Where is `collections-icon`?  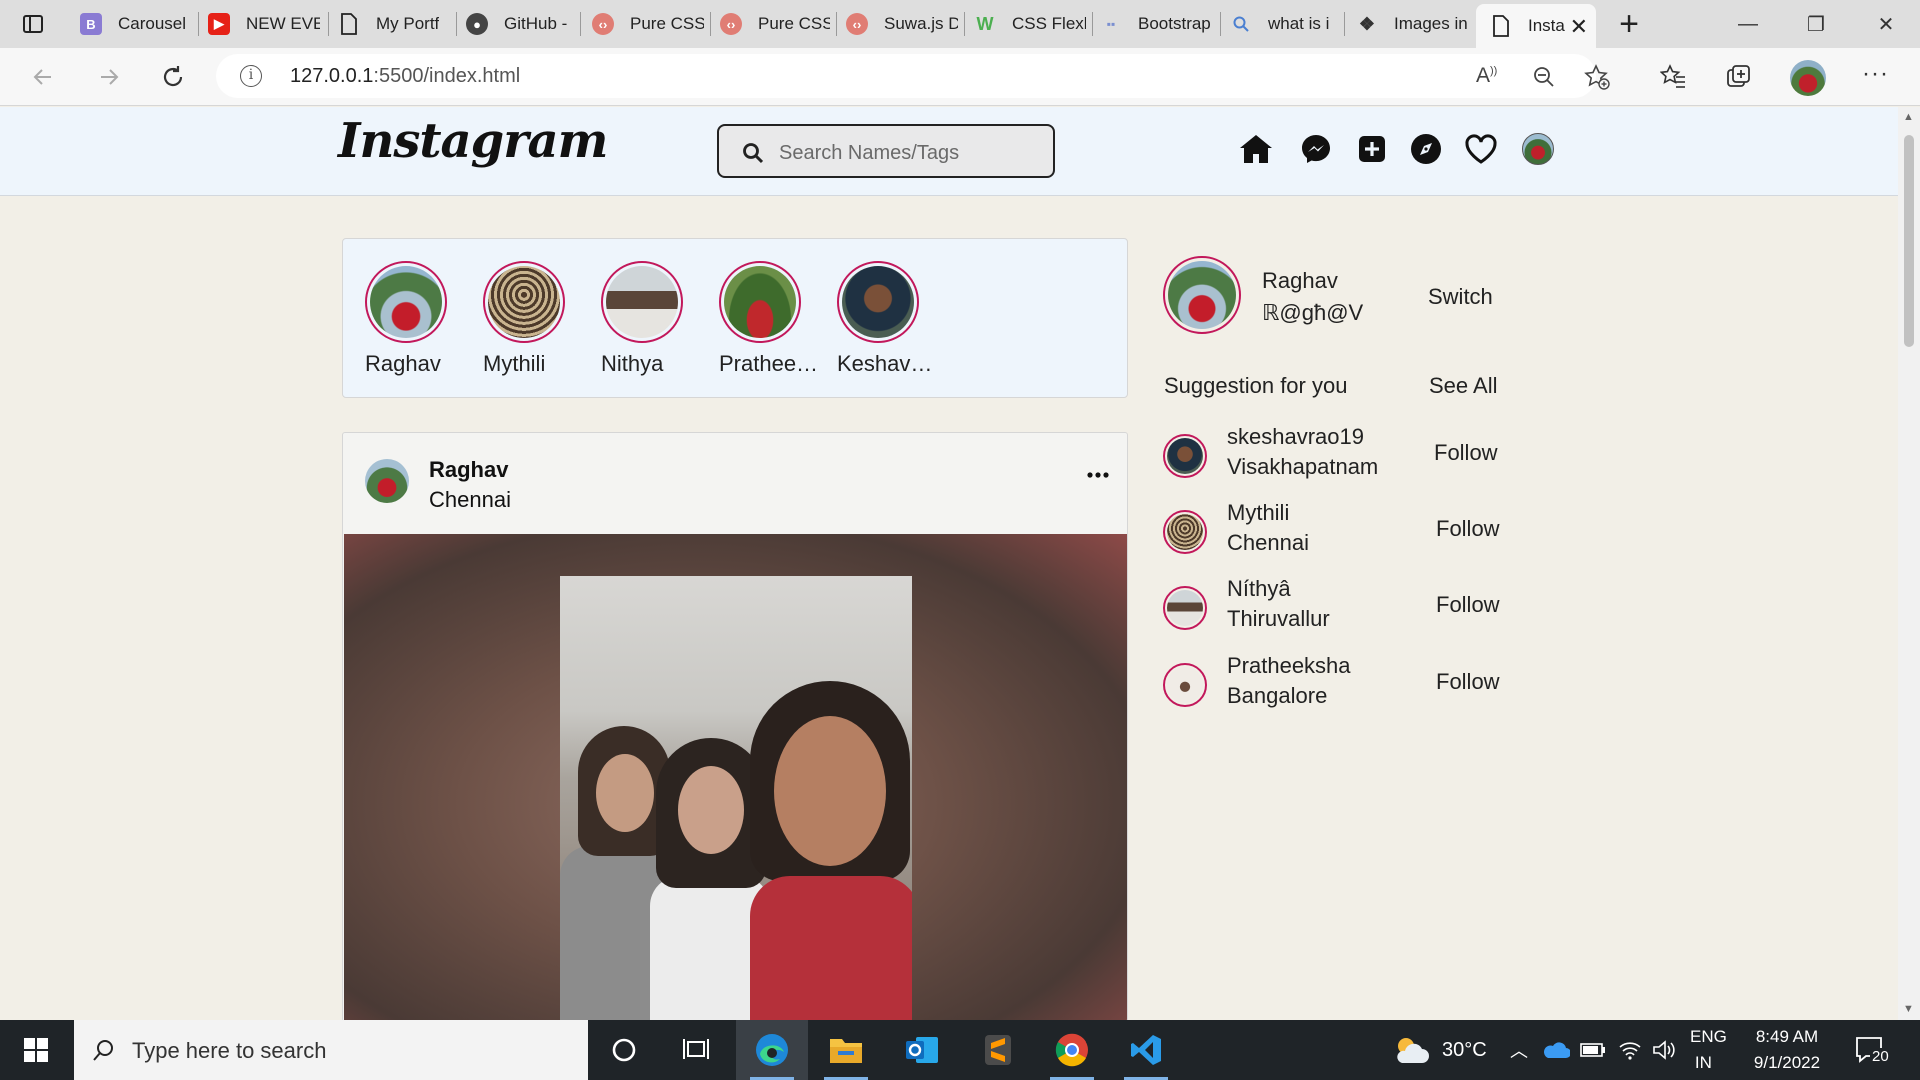 collections-icon is located at coordinates (1739, 77).